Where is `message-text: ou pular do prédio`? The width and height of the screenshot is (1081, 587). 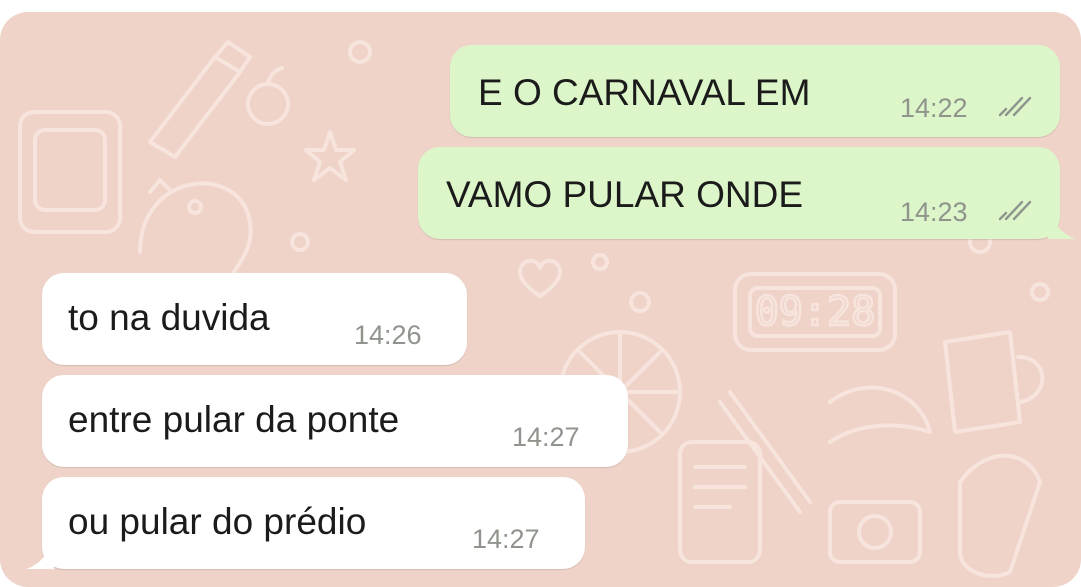
message-text: ou pular do prédio is located at coordinates (217, 521).